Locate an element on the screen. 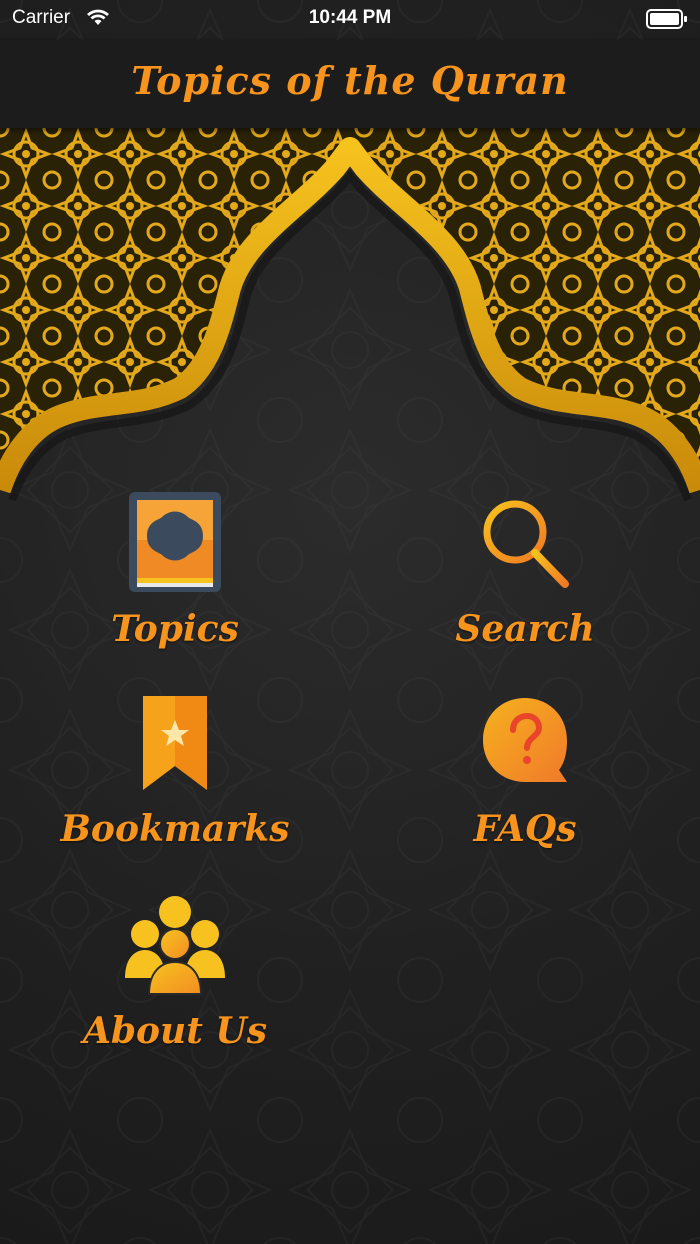 The height and width of the screenshot is (1244, 700). search-icon is located at coordinates (526, 544).